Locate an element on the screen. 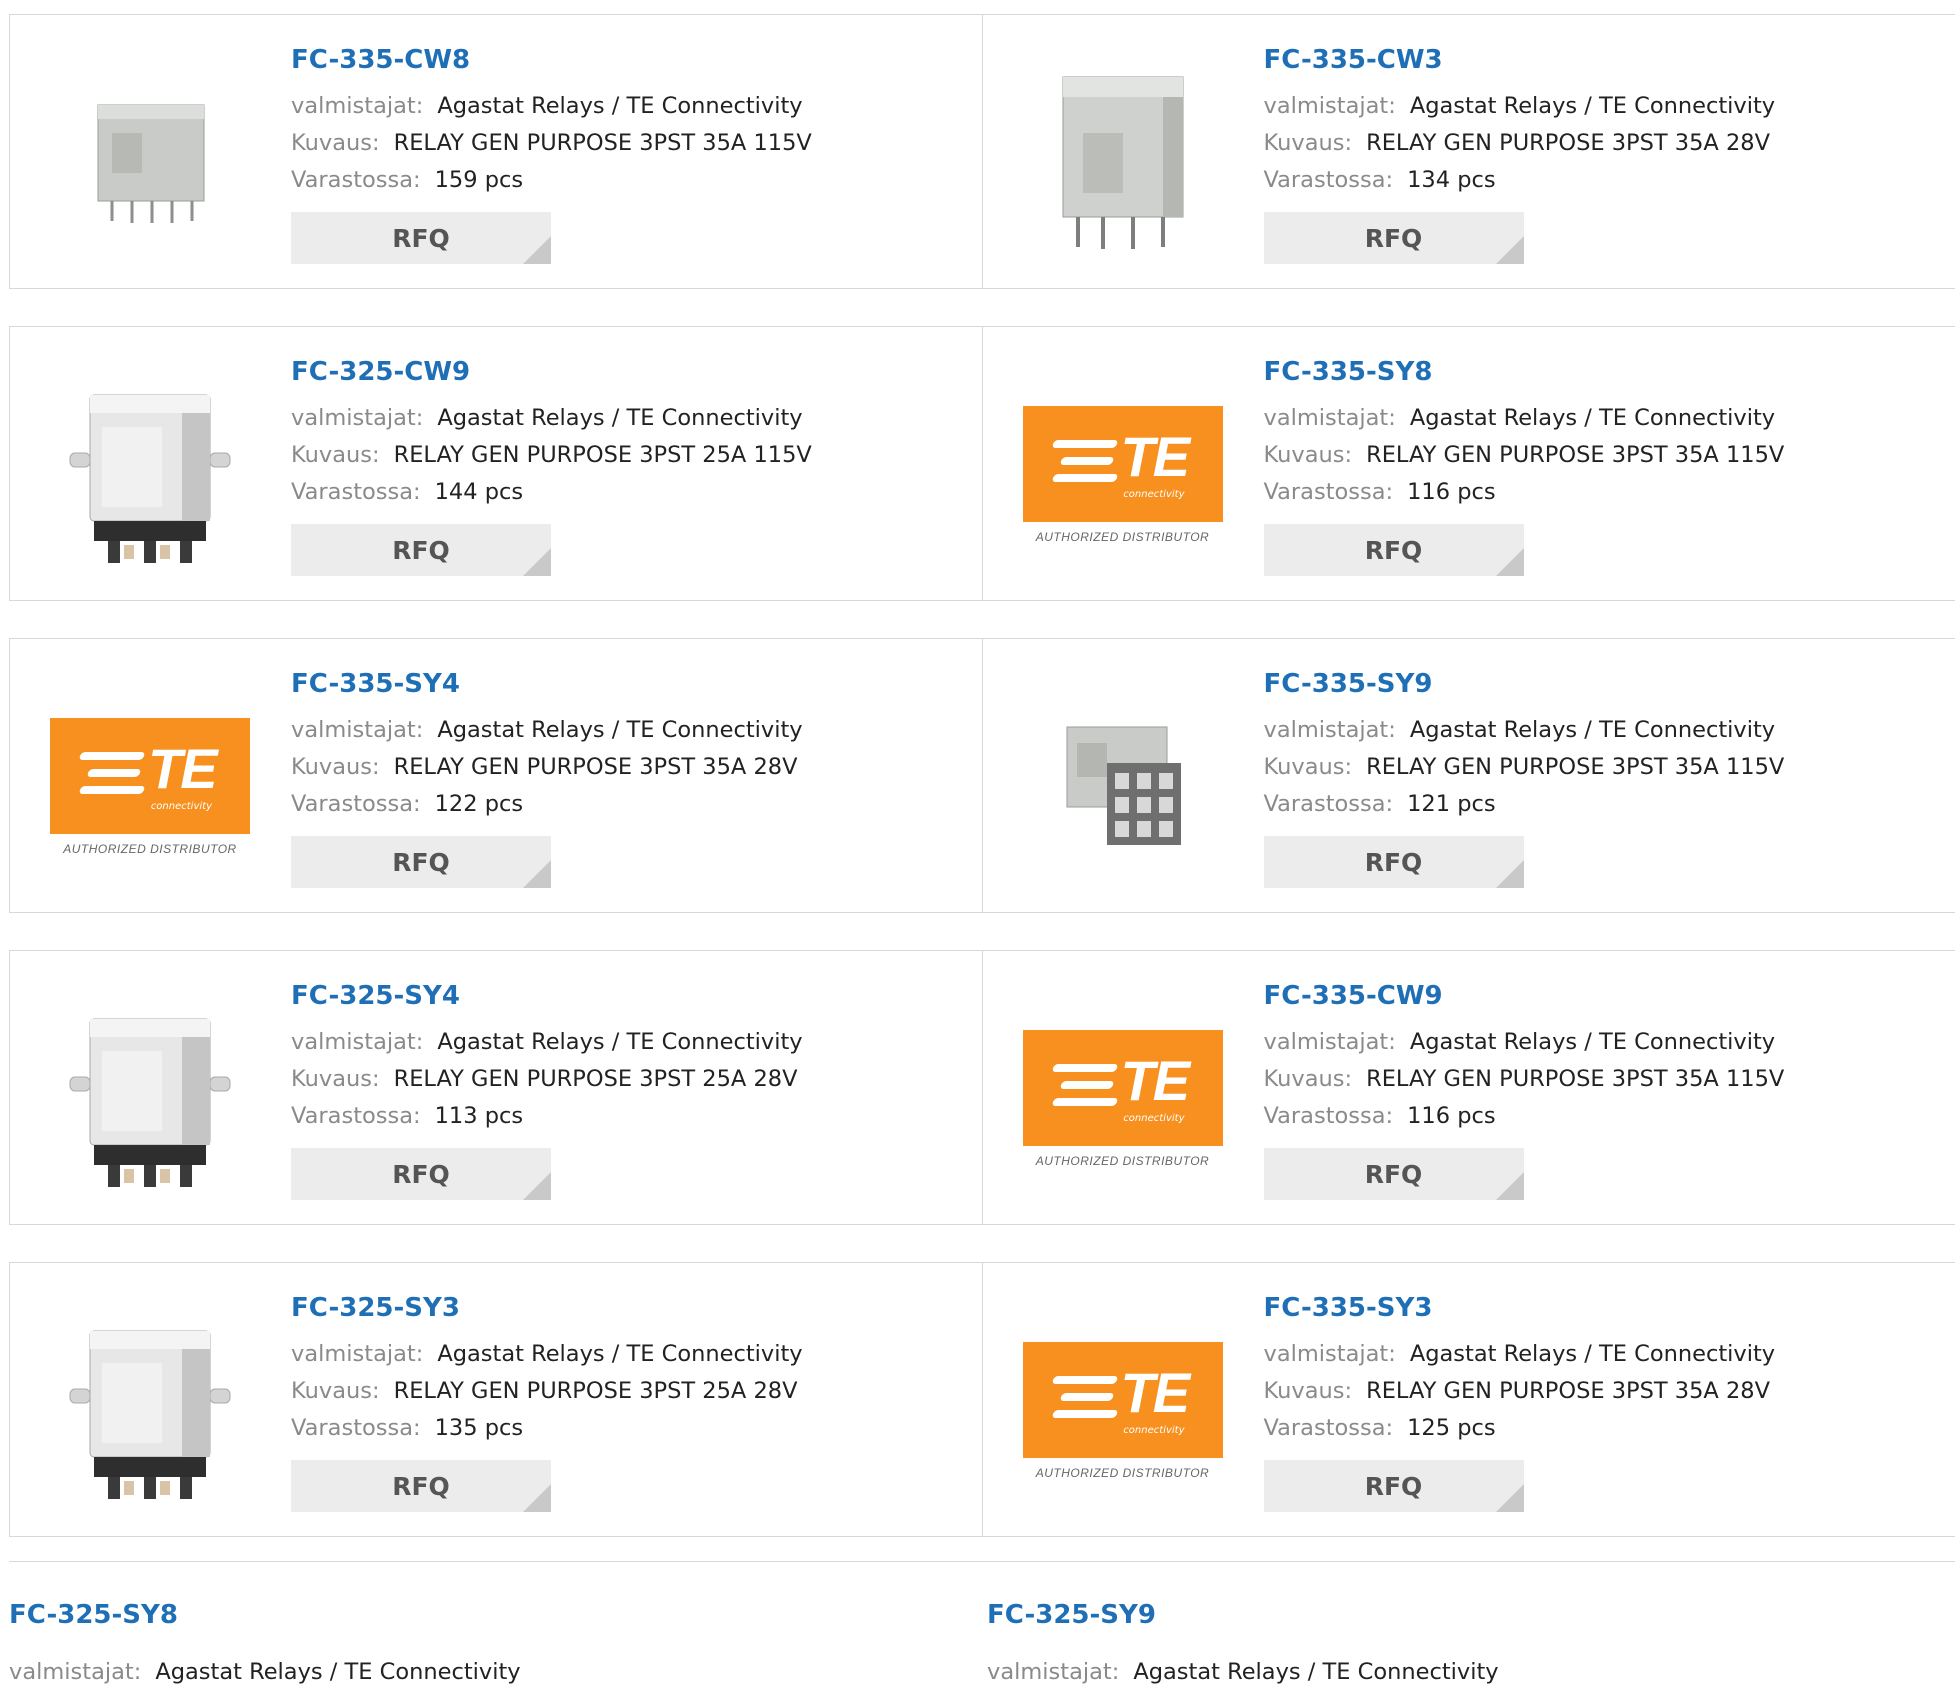 The image size is (1955, 1691). description-value: RELAY GEN PURPOSE 3PST 25A 115V is located at coordinates (603, 455).